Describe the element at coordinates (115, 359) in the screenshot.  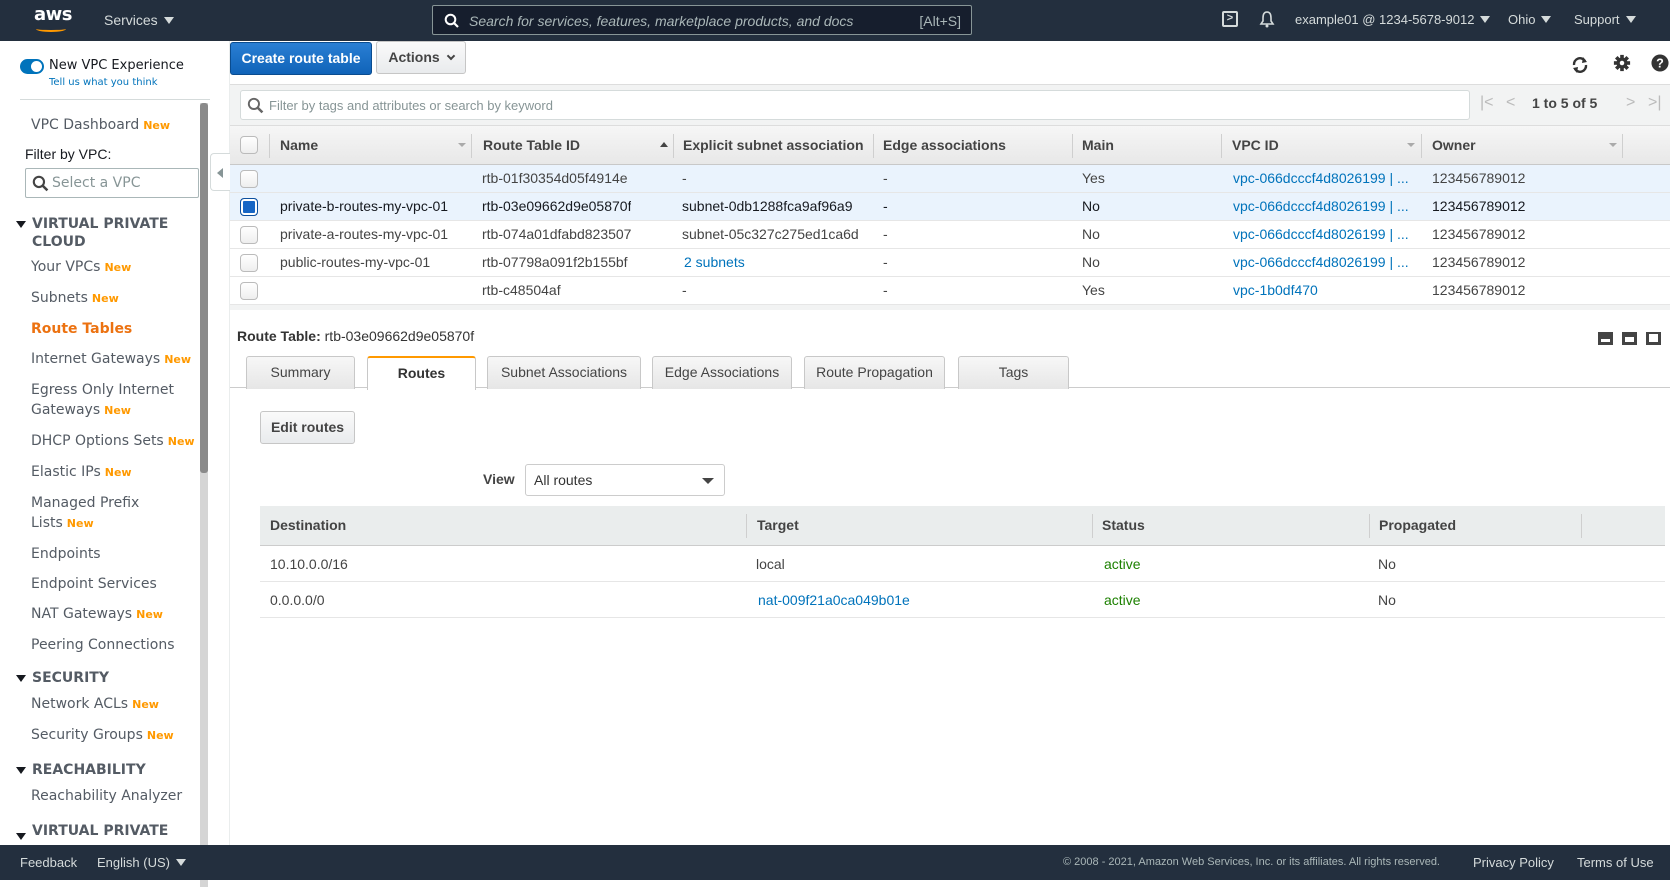
I see `sidebar-item-internet-gateways: Internet Gateways New` at that location.